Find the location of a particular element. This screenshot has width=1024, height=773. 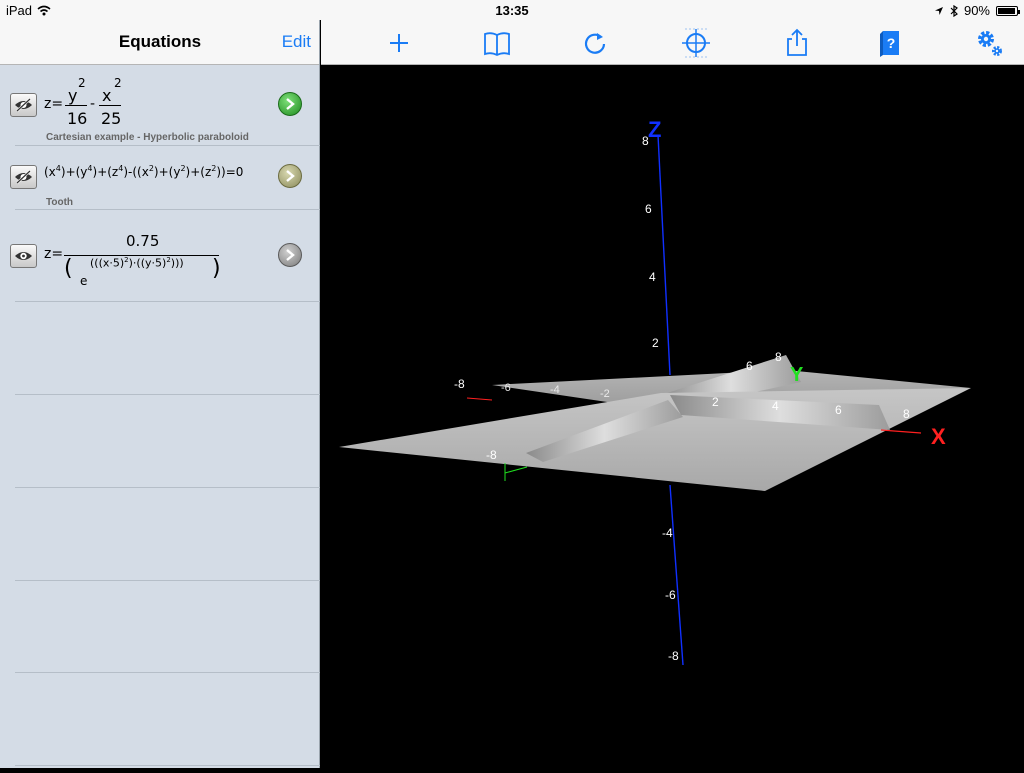

z-tick: -4 is located at coordinates (667, 533).